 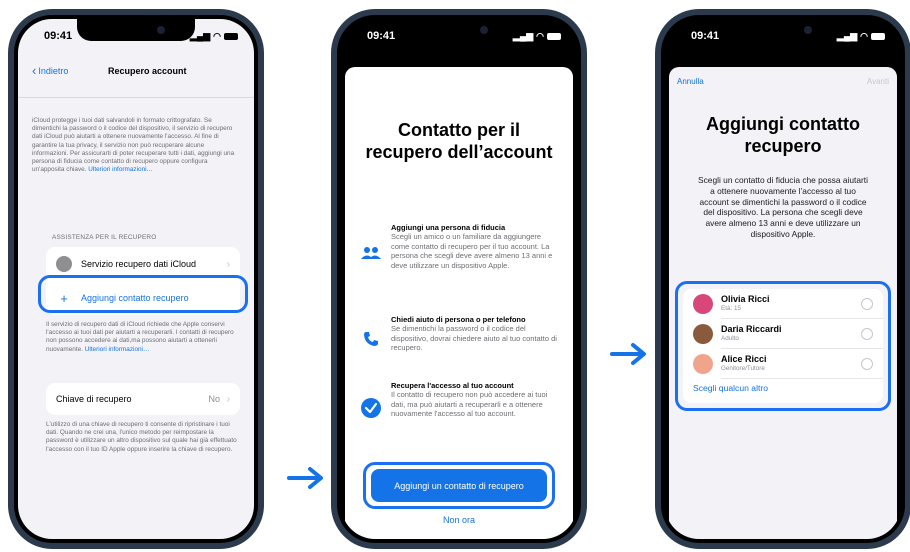 I want to click on nav-bar: ‹ Indietro Recupero account, so click(x=136, y=72).